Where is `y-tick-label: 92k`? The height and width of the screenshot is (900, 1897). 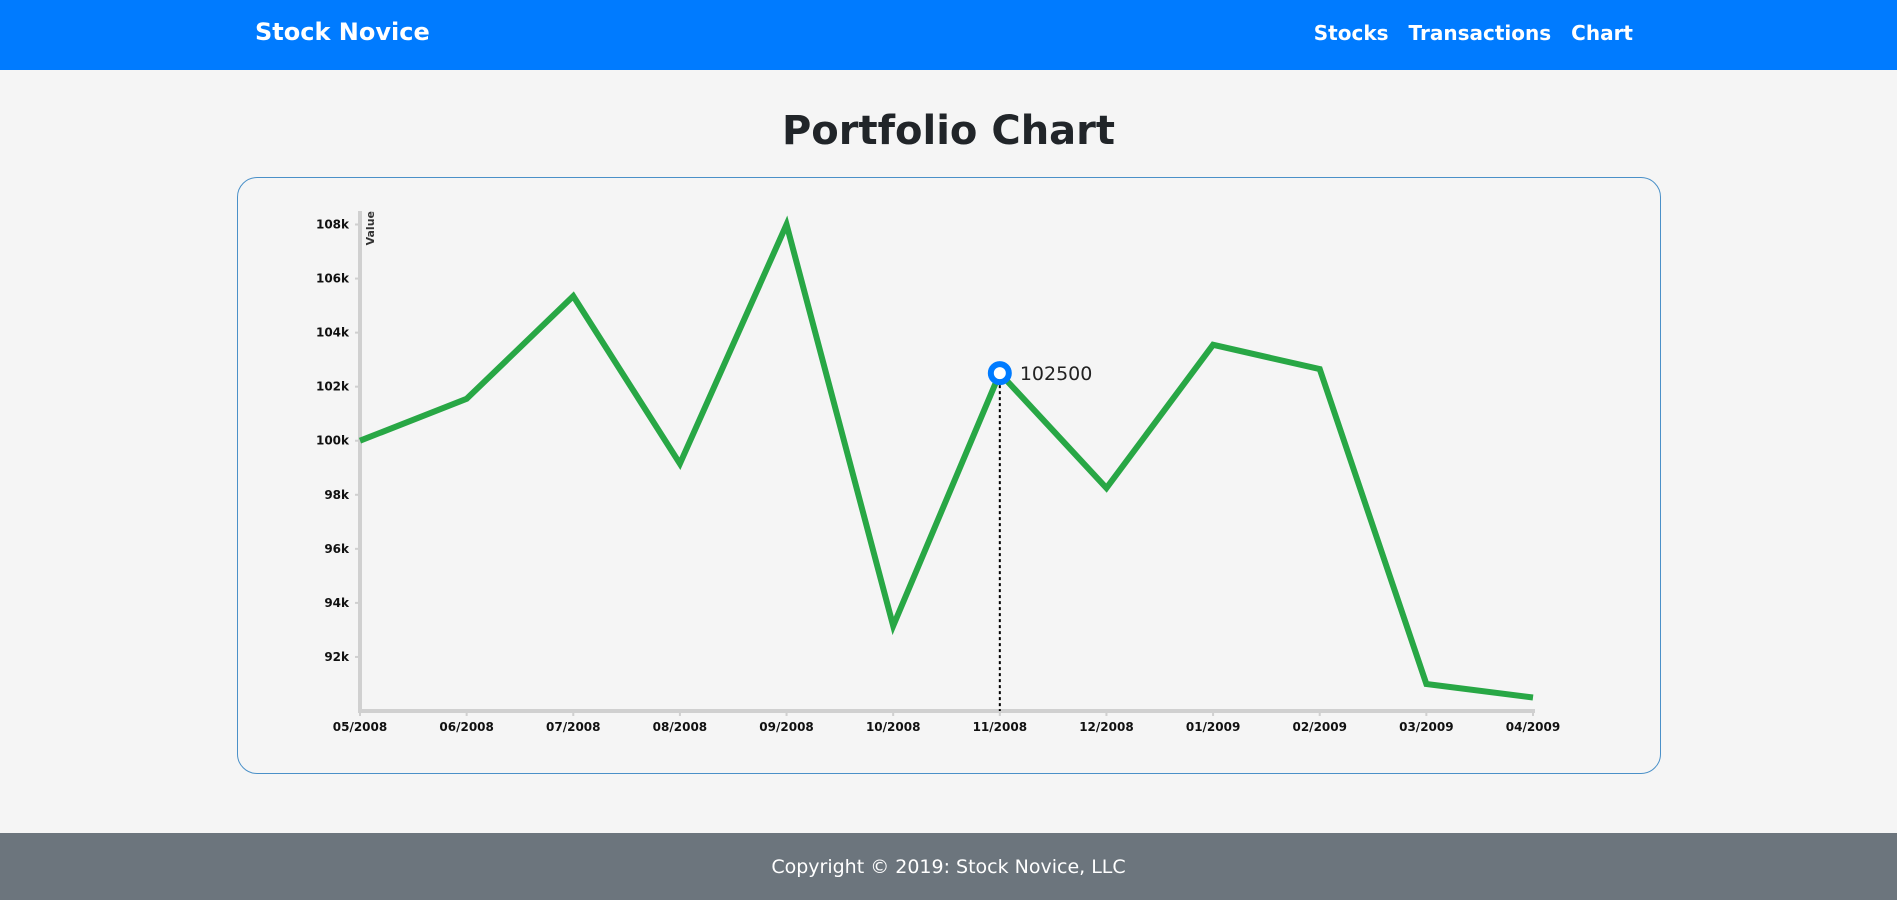
y-tick-label: 92k is located at coordinates (337, 657).